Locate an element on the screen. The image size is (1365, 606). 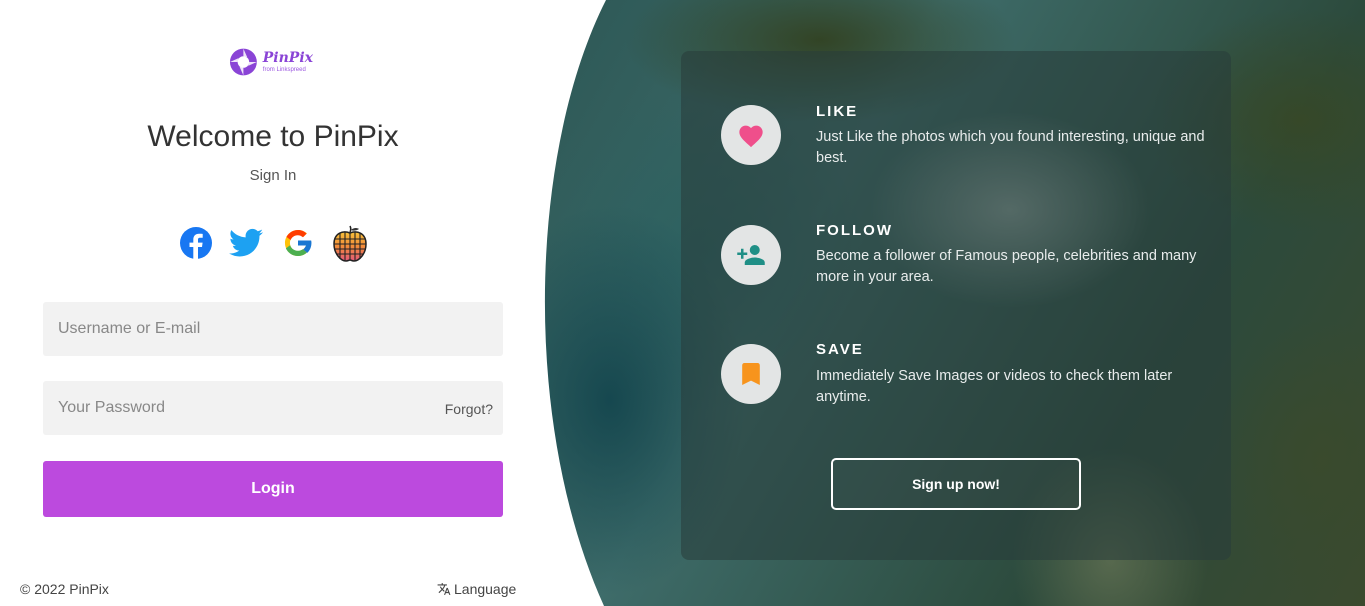
translate-icon is located at coordinates (444, 589).